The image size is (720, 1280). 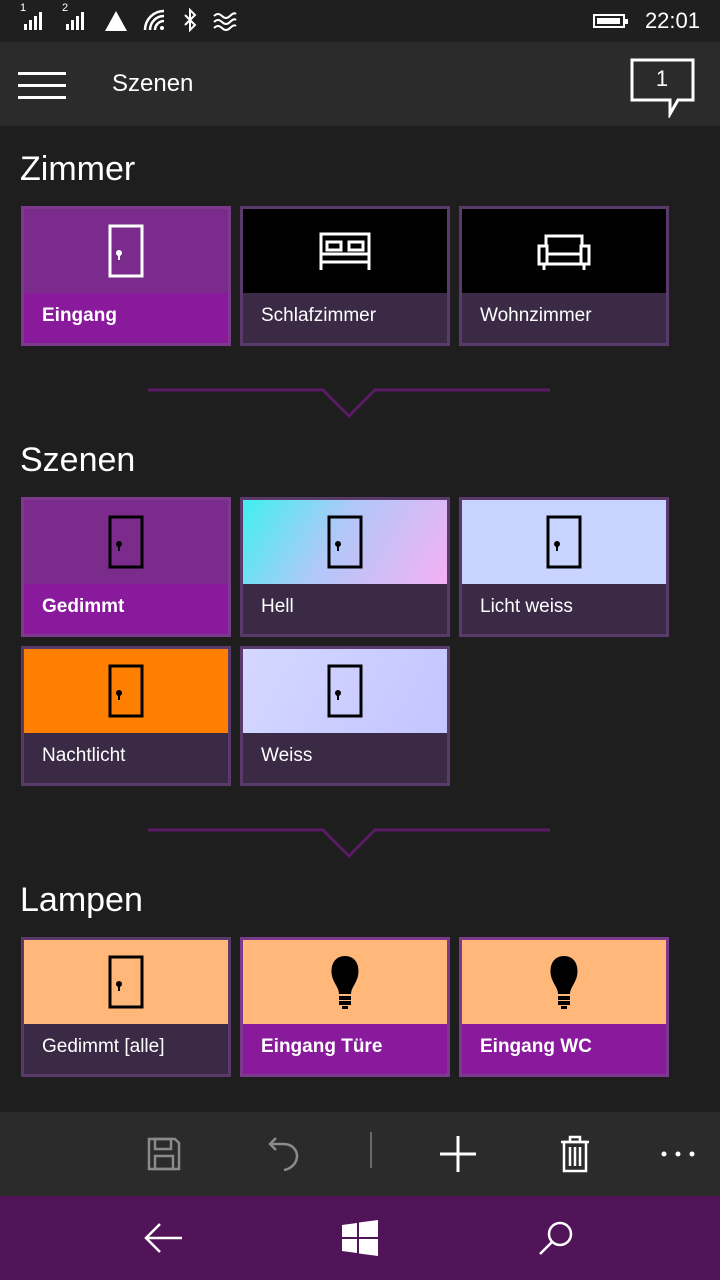 I want to click on tile-room-eingang: Eingang, so click(x=126, y=276).